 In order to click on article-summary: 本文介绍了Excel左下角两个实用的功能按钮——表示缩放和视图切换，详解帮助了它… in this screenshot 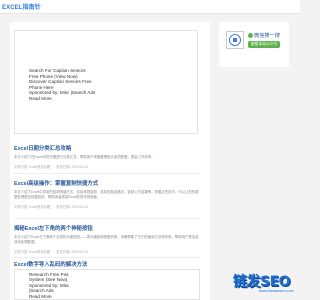, I will do `click(106, 239)`.